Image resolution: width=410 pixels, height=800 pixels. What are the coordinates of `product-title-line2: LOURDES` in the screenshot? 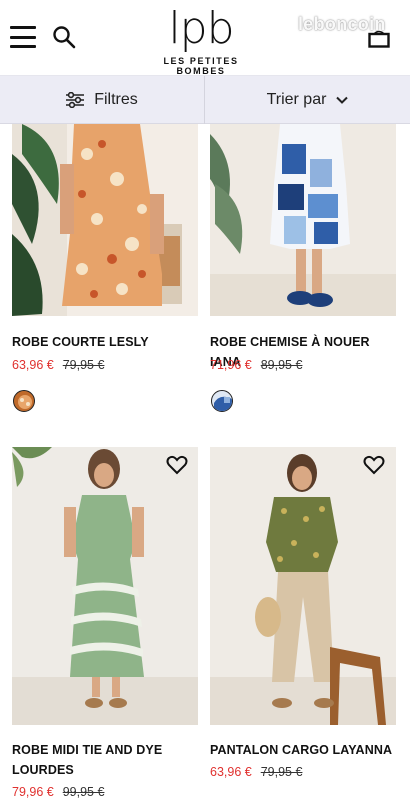 It's located at (105, 770).